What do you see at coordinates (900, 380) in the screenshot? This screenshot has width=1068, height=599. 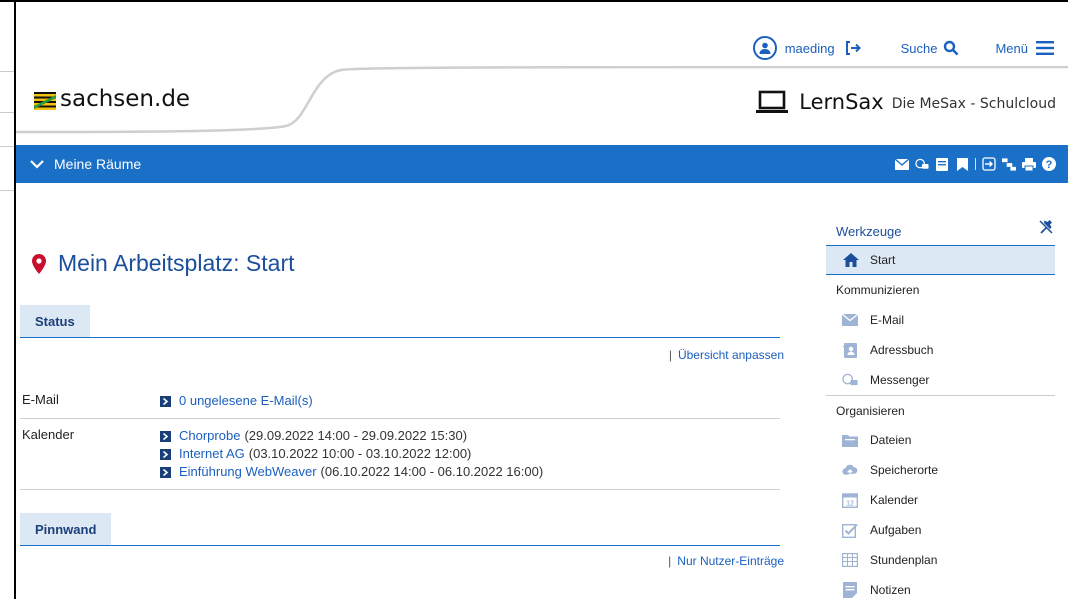 I see `sidebar-item-label: Messenger` at bounding box center [900, 380].